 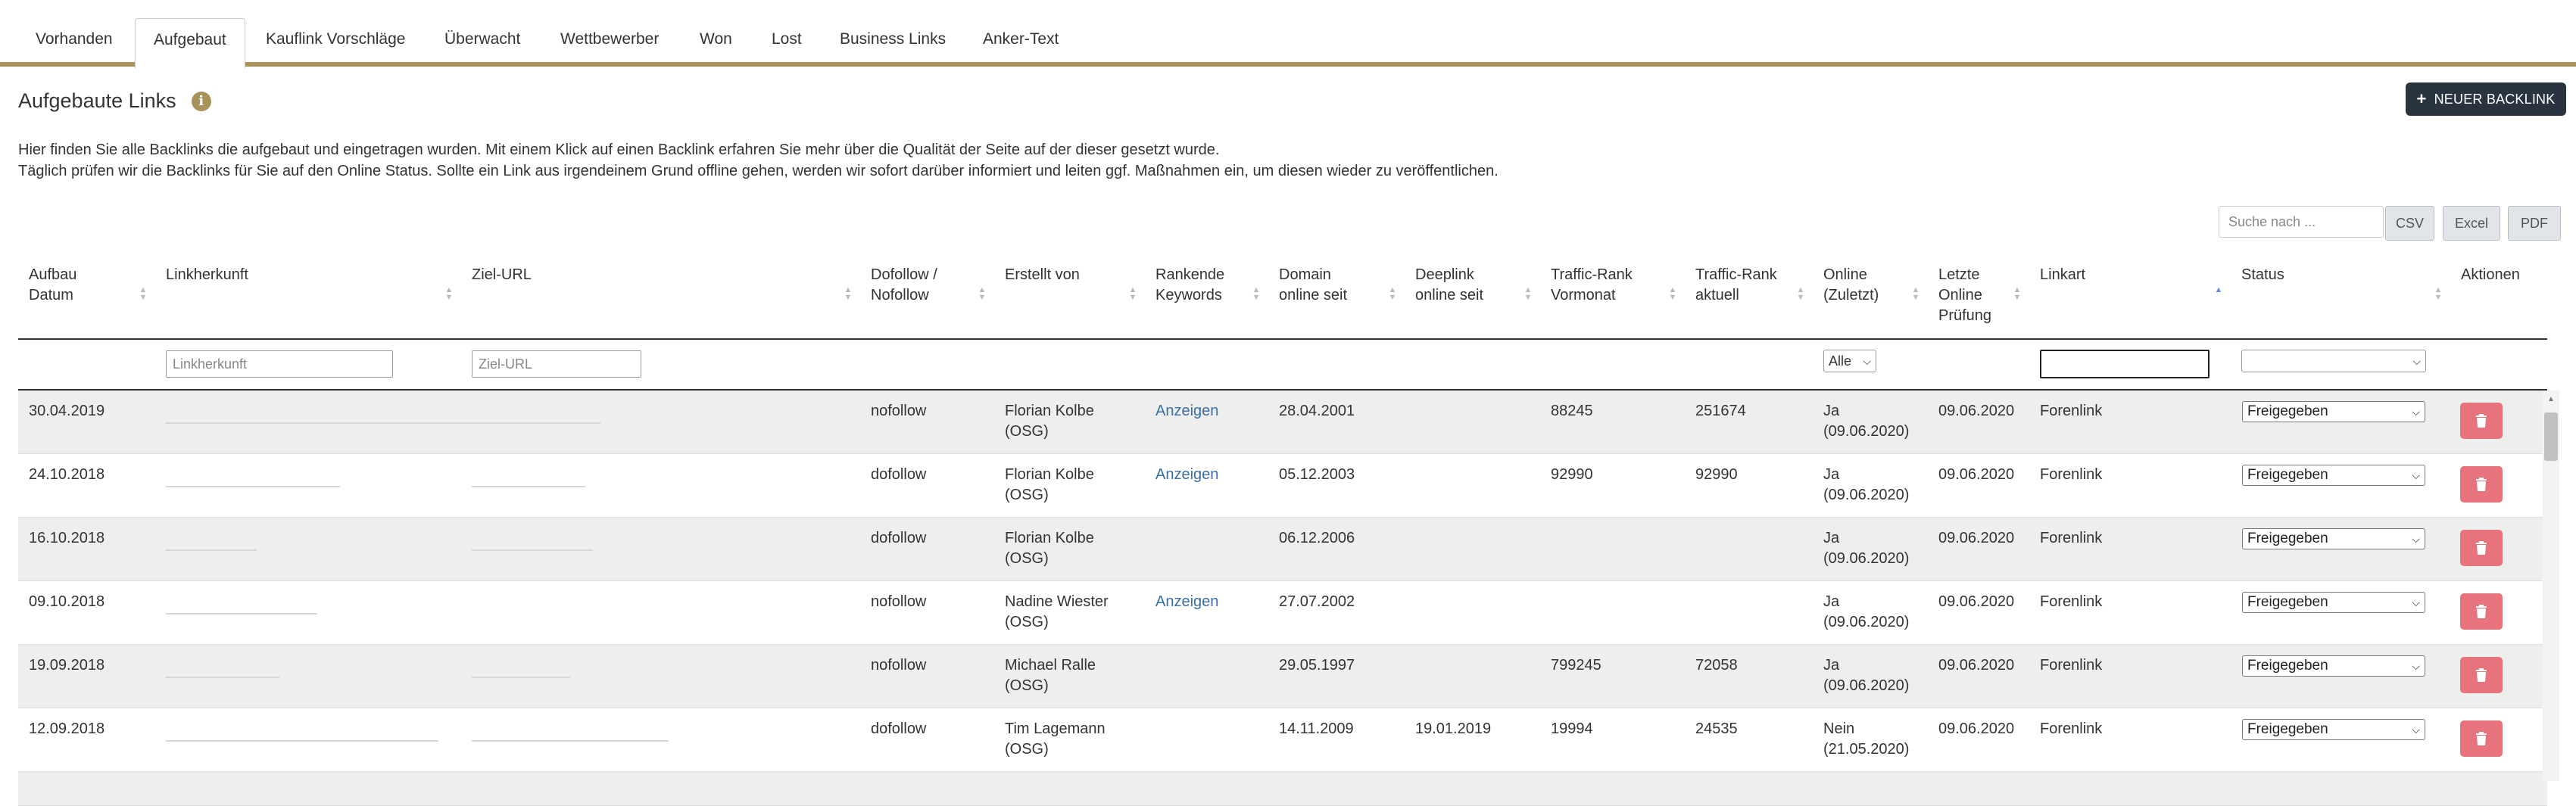 I want to click on follow-type: dofollow, so click(x=899, y=538).